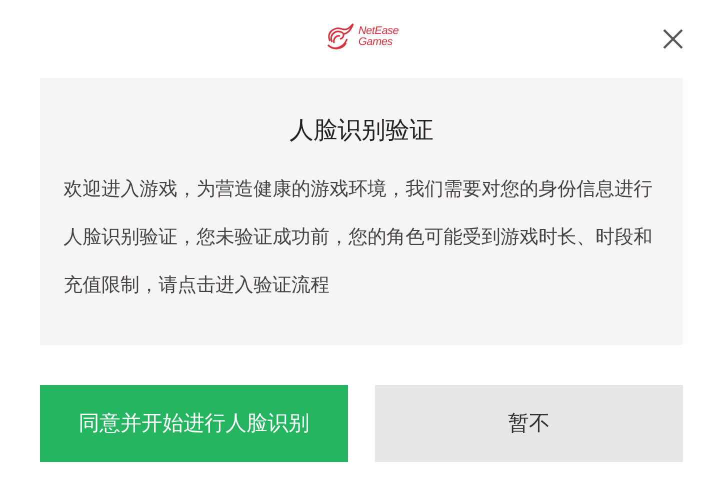  I want to click on logo-text: NetEase, so click(378, 31).